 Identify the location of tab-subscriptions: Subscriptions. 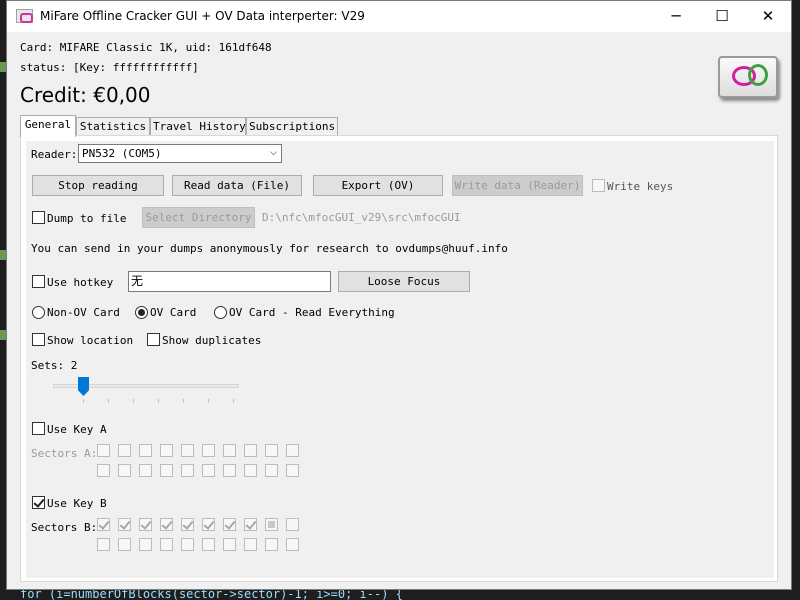
(292, 126).